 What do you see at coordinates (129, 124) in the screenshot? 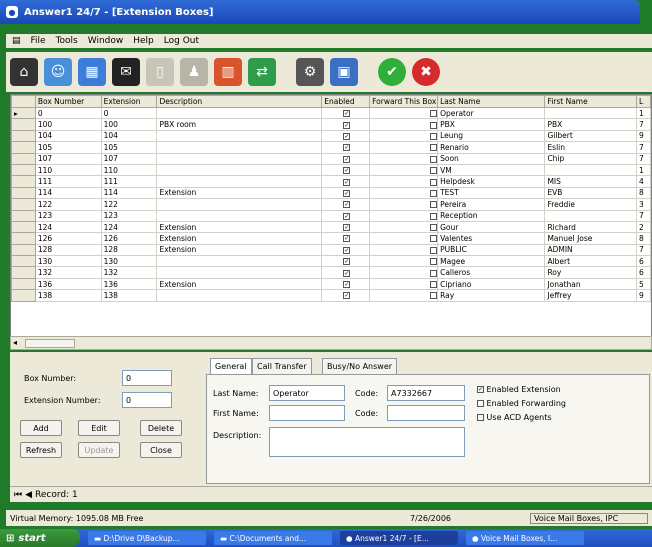
I see `cell-extension: 100` at bounding box center [129, 124].